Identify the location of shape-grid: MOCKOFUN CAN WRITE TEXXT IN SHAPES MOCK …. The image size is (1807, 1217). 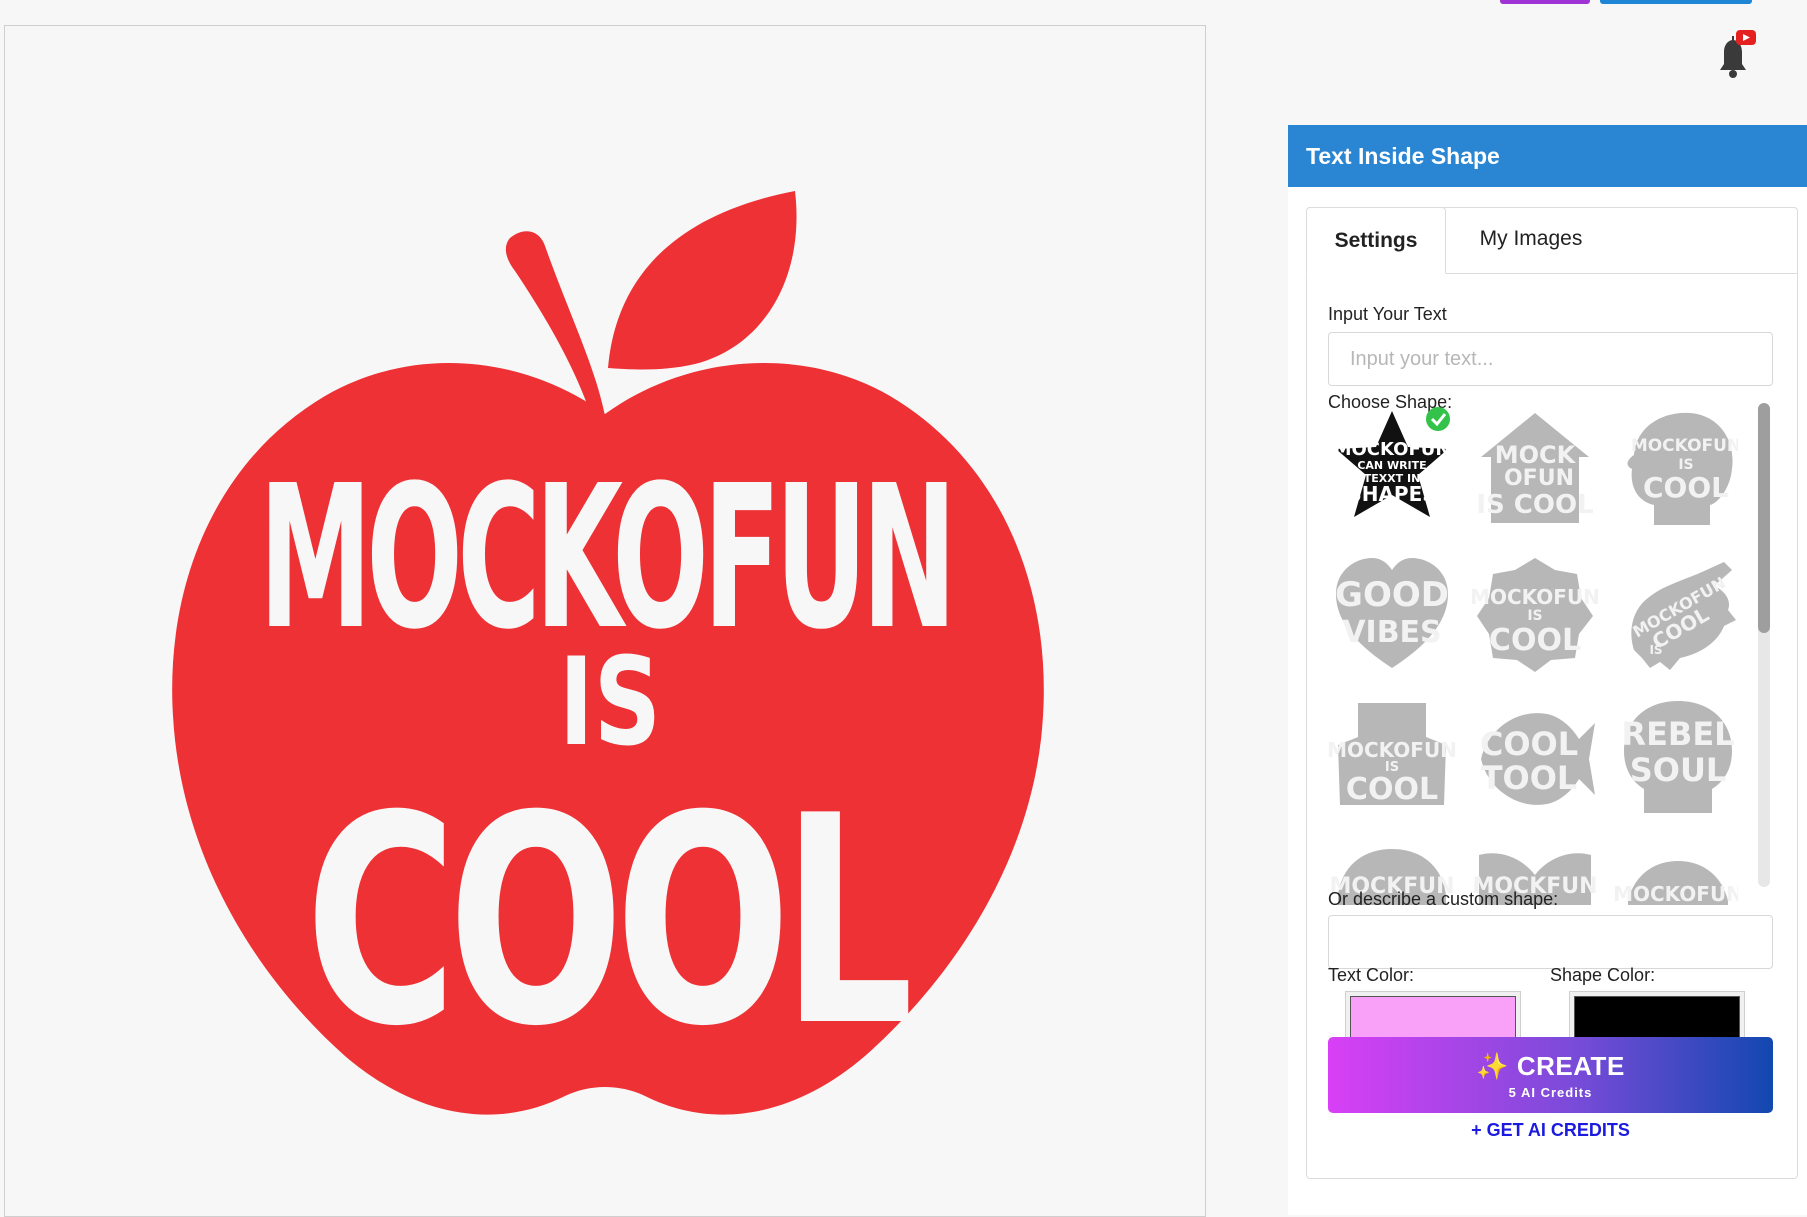
(1533, 655).